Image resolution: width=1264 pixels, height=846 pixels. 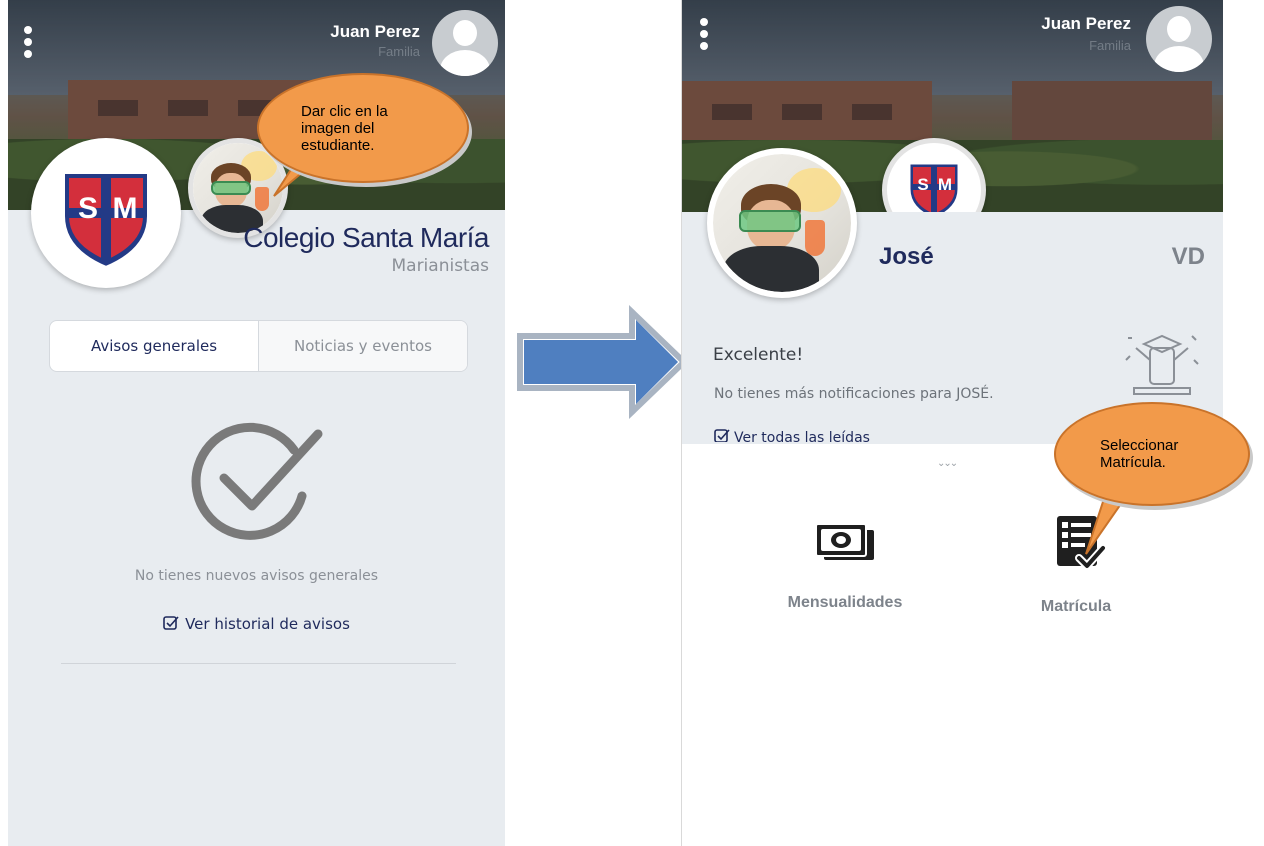 What do you see at coordinates (154, 346) in the screenshot?
I see `tab-avisos-generales: Avisos generales` at bounding box center [154, 346].